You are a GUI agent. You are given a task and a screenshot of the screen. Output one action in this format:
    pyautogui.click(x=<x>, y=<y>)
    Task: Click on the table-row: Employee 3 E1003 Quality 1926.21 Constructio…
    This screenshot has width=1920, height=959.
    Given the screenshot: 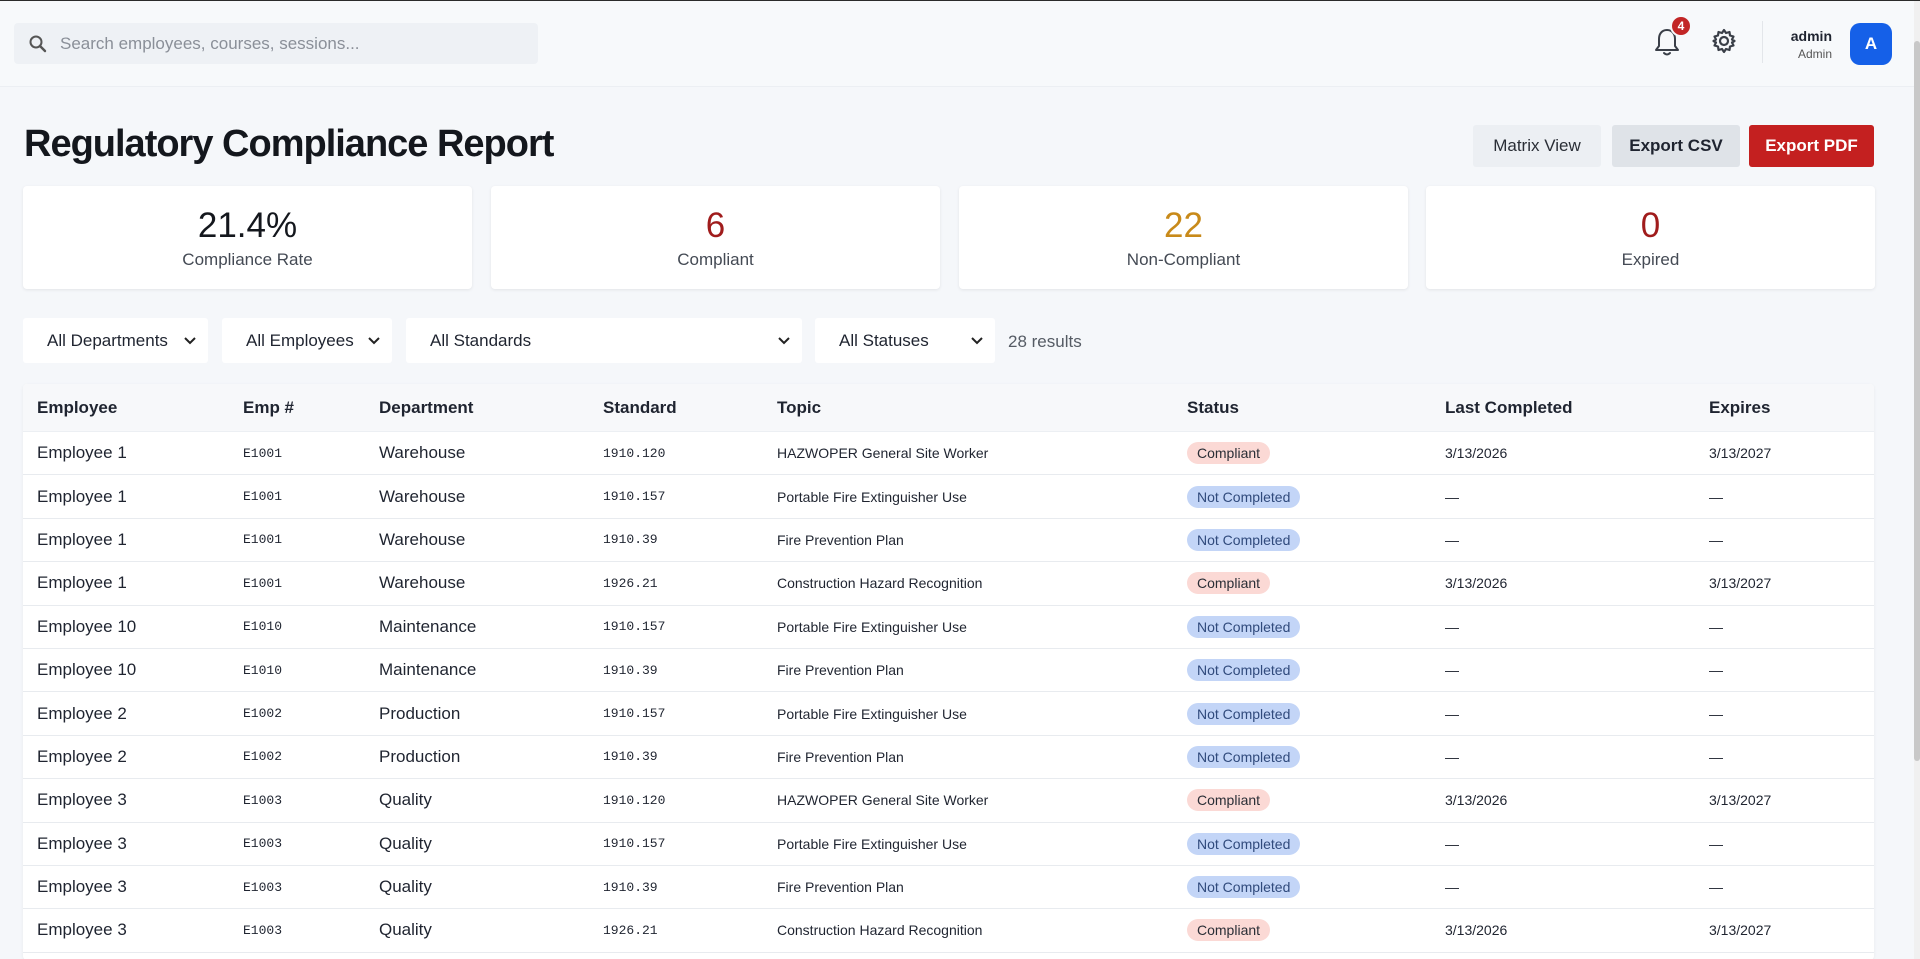 What is the action you would take?
    pyautogui.click(x=948, y=931)
    